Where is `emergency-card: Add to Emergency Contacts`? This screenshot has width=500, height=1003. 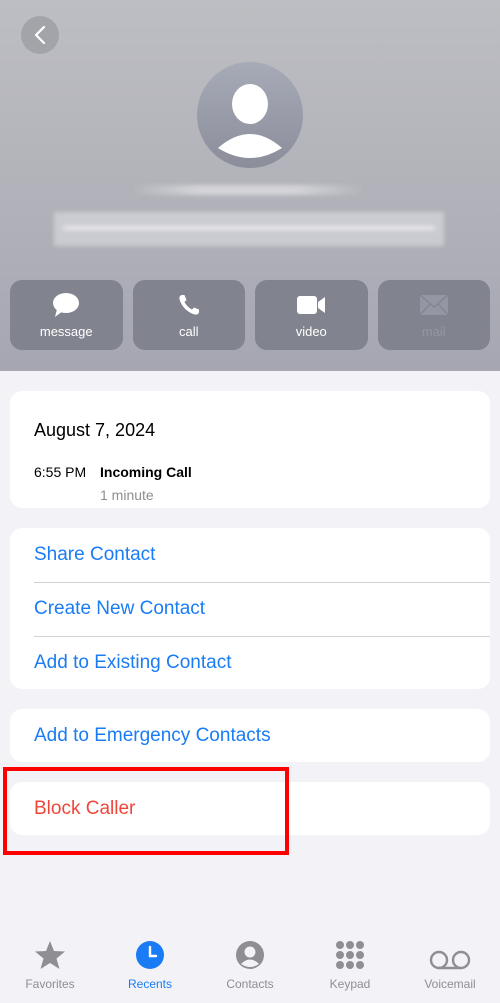
emergency-card: Add to Emergency Contacts is located at coordinates (250, 735).